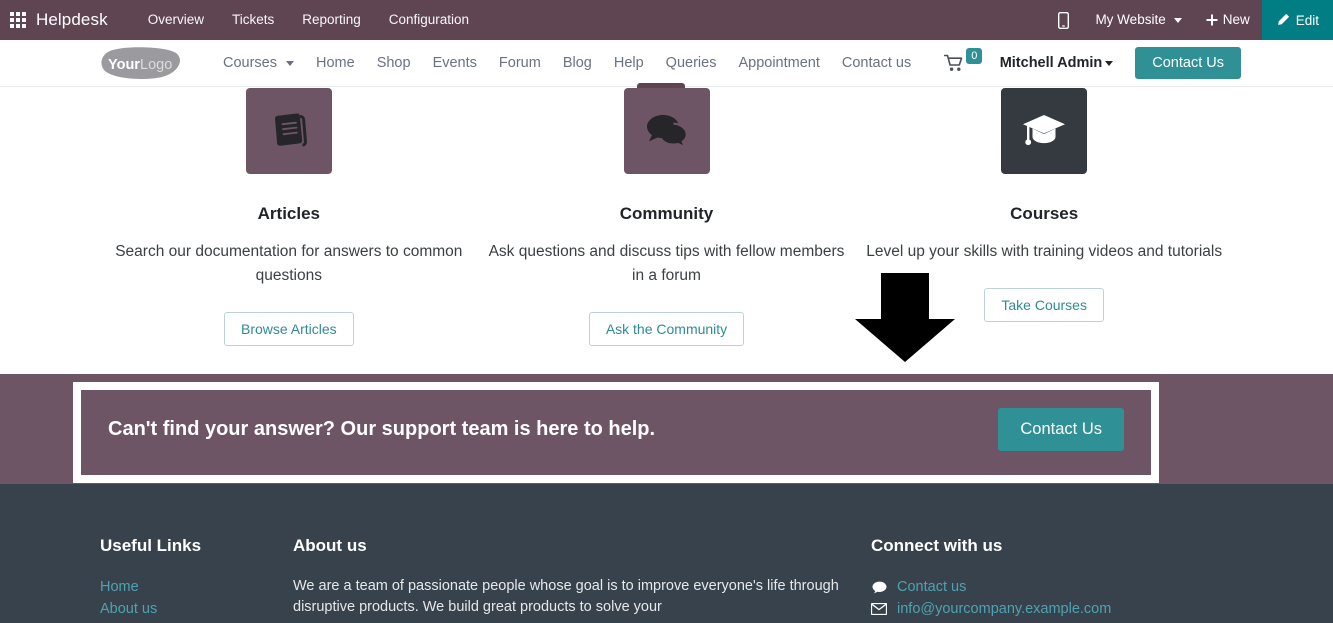  What do you see at coordinates (974, 56) in the screenshot?
I see `cart-count-badge: 0` at bounding box center [974, 56].